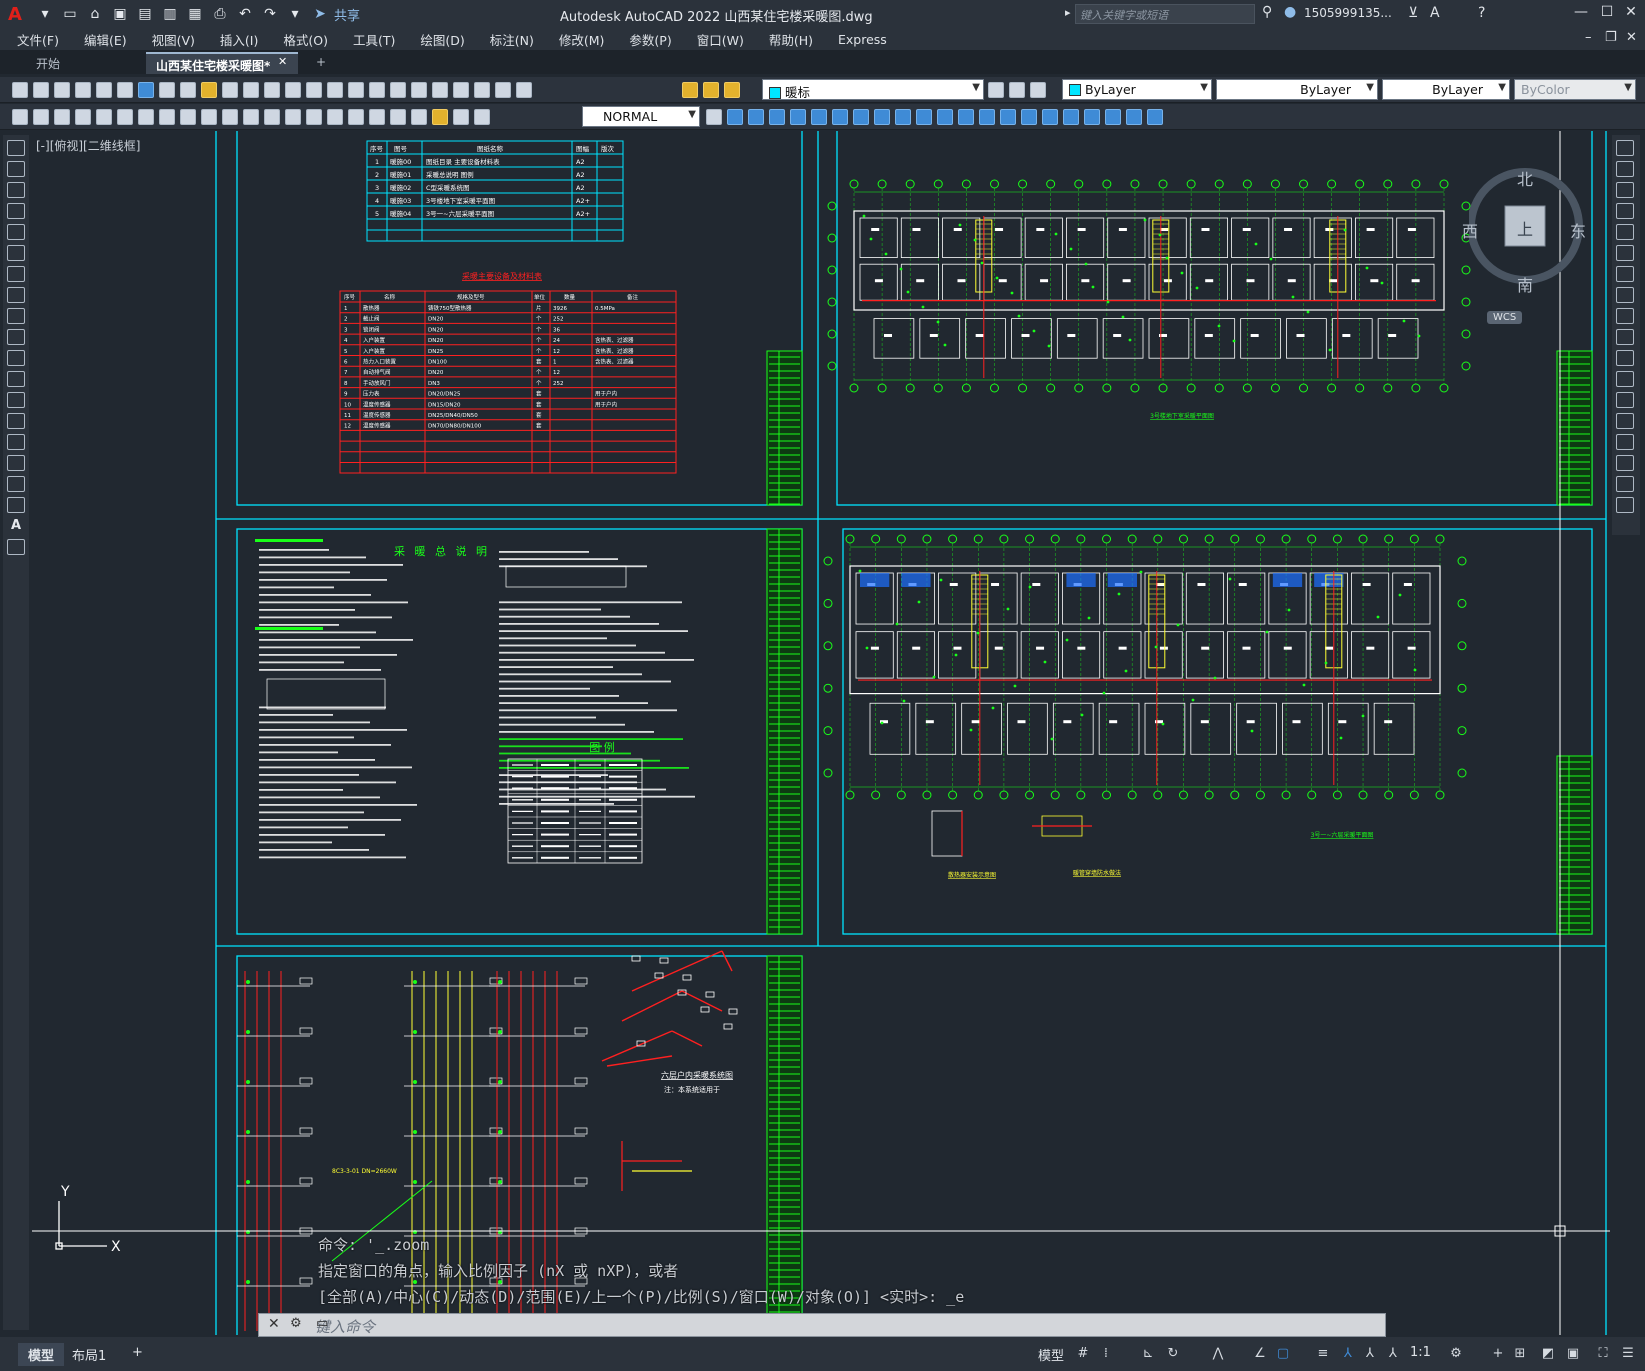 This screenshot has width=1645, height=1371. What do you see at coordinates (16, 232) in the screenshot?
I see `rectangle-icon` at bounding box center [16, 232].